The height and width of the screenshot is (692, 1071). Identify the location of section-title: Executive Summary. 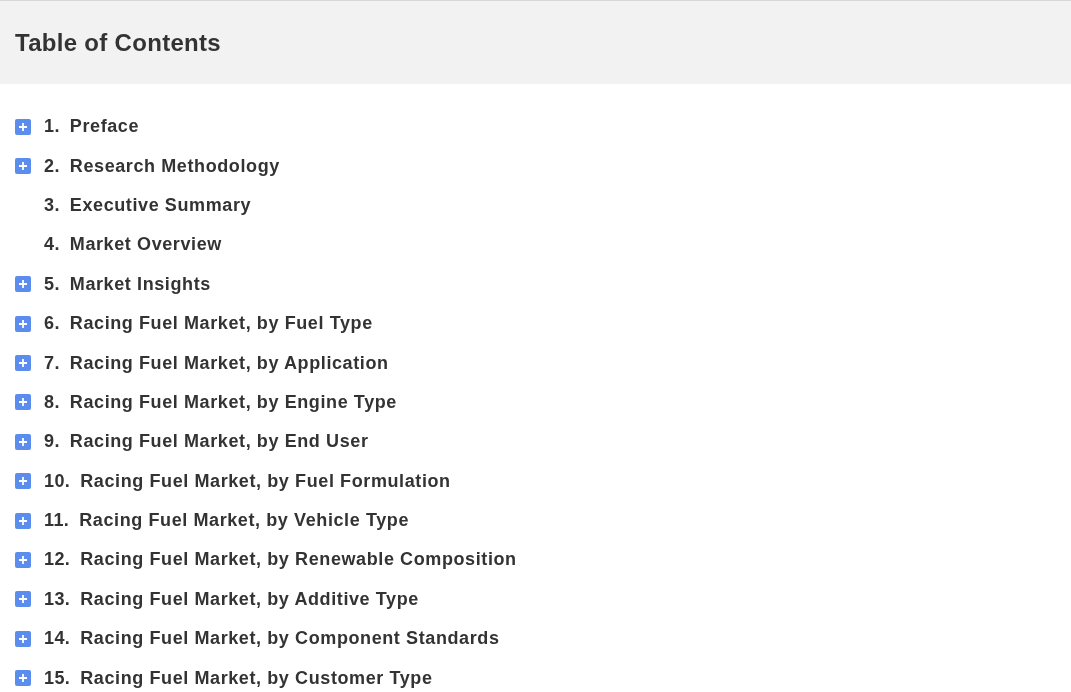
(160, 205).